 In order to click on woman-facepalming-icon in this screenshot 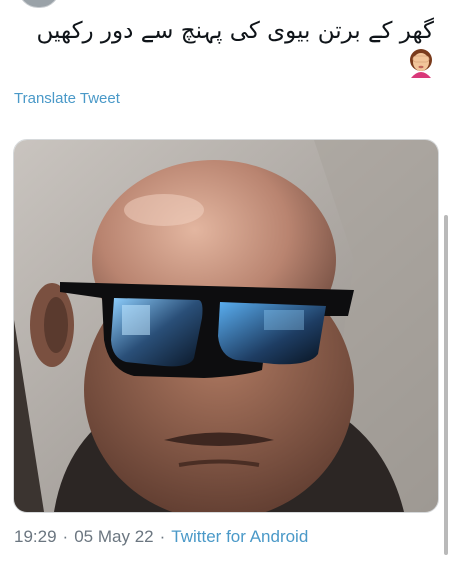, I will do `click(421, 64)`.